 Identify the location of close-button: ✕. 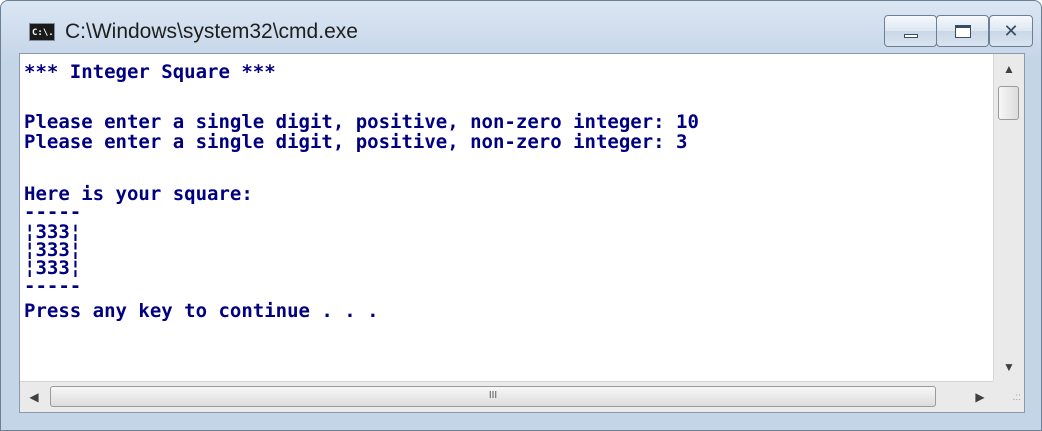
(1011, 31).